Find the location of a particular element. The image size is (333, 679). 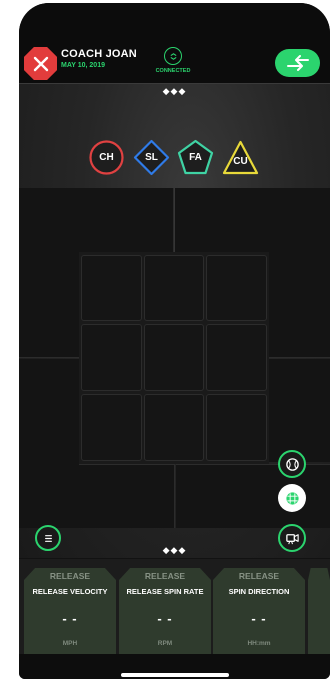

metric-card-release-spin-rate: RELEASE RELEASE SPIN RATE - - RPM is located at coordinates (165, 611).